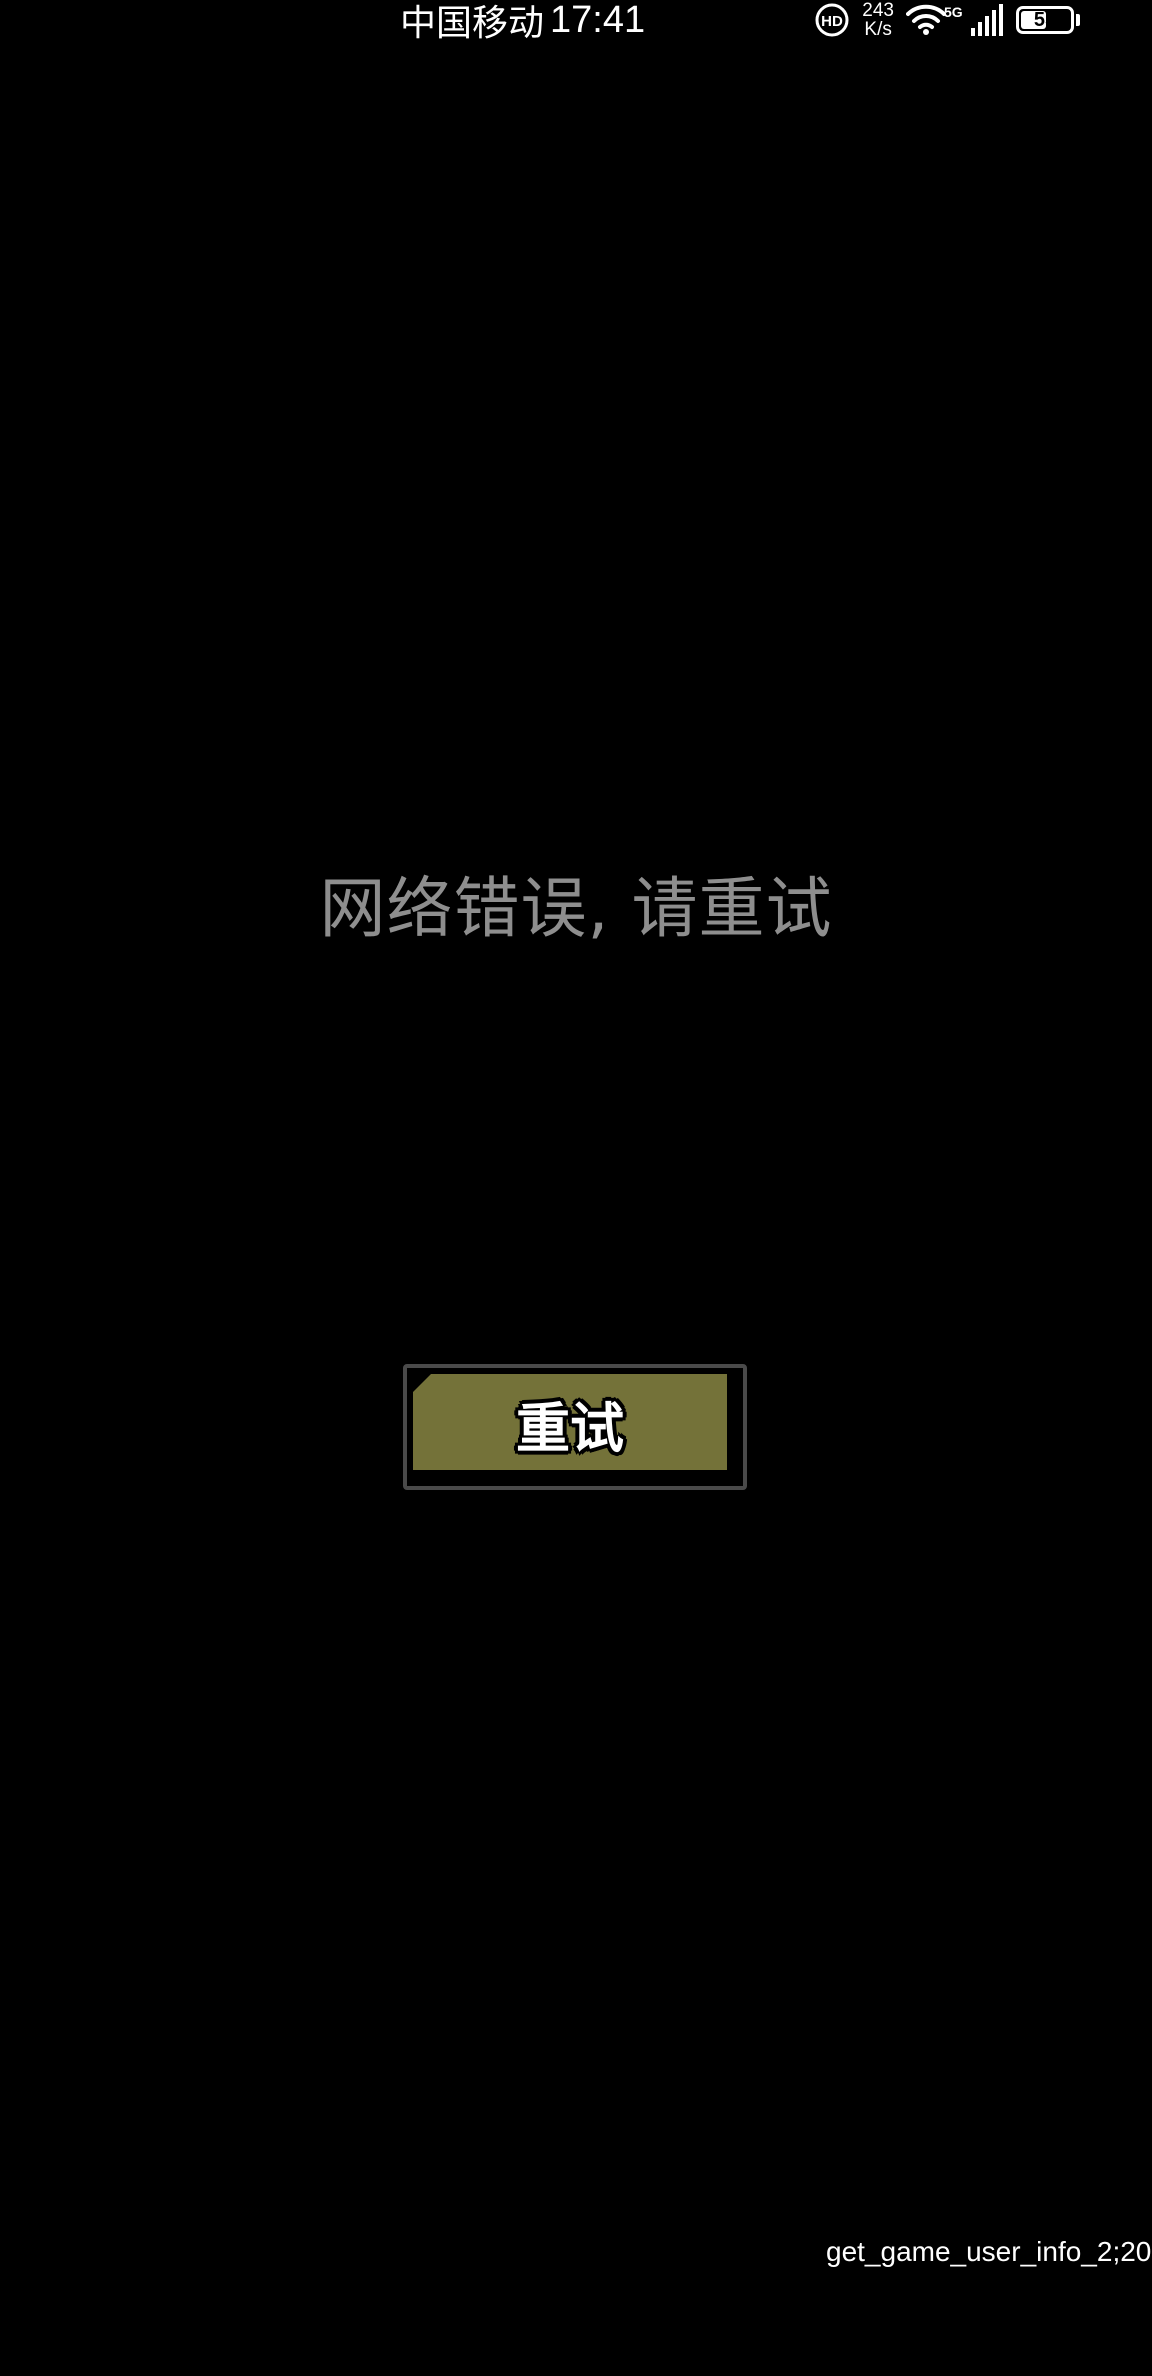 This screenshot has width=1152, height=2376. What do you see at coordinates (953, 12) in the screenshot?
I see `network-type: 5G` at bounding box center [953, 12].